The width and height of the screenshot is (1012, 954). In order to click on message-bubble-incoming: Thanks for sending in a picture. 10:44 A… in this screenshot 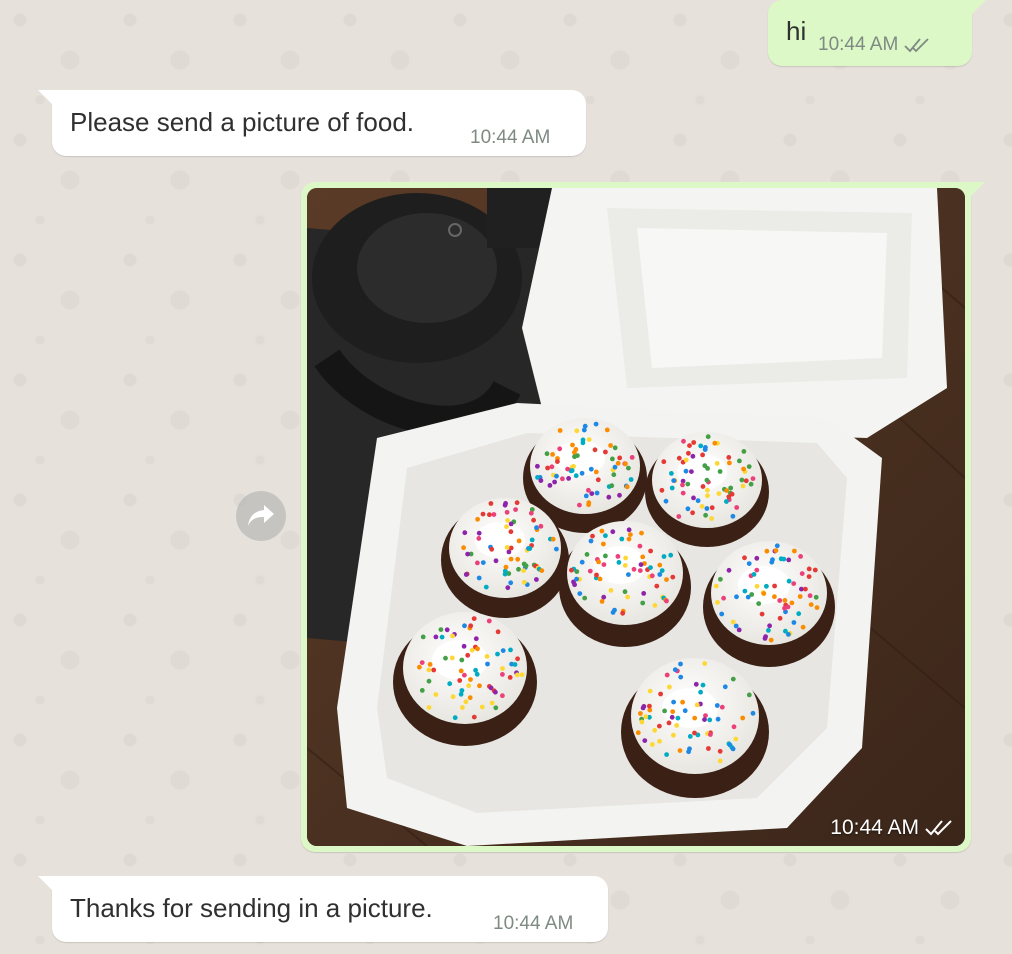, I will do `click(323, 909)`.